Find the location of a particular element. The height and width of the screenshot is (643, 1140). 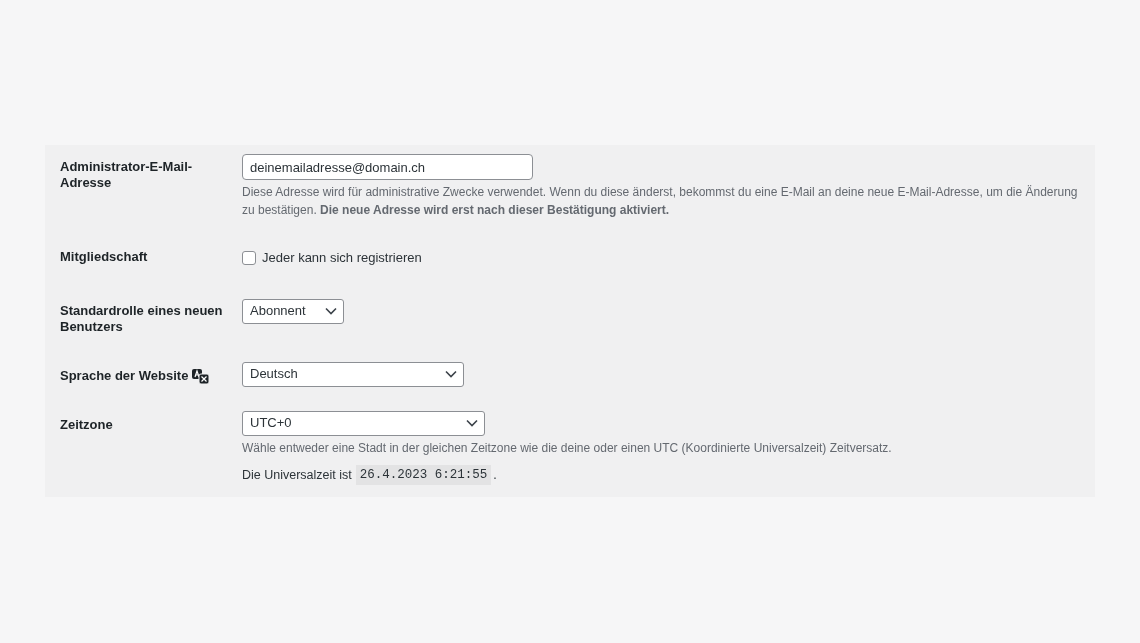

field-label: Mitgliedschaft is located at coordinates (104, 257).